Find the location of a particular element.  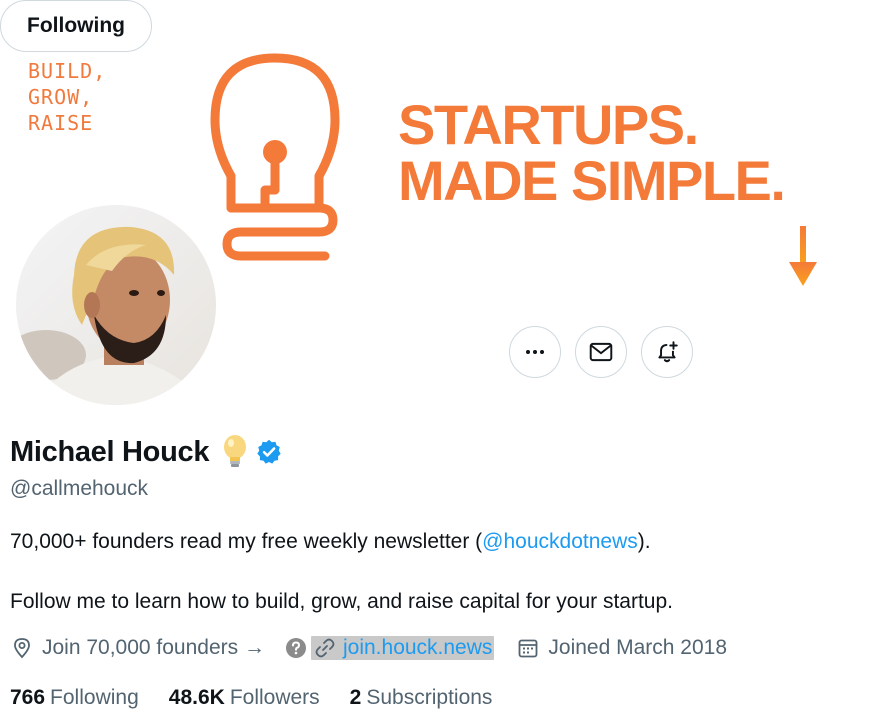

message-button is located at coordinates (601, 352).